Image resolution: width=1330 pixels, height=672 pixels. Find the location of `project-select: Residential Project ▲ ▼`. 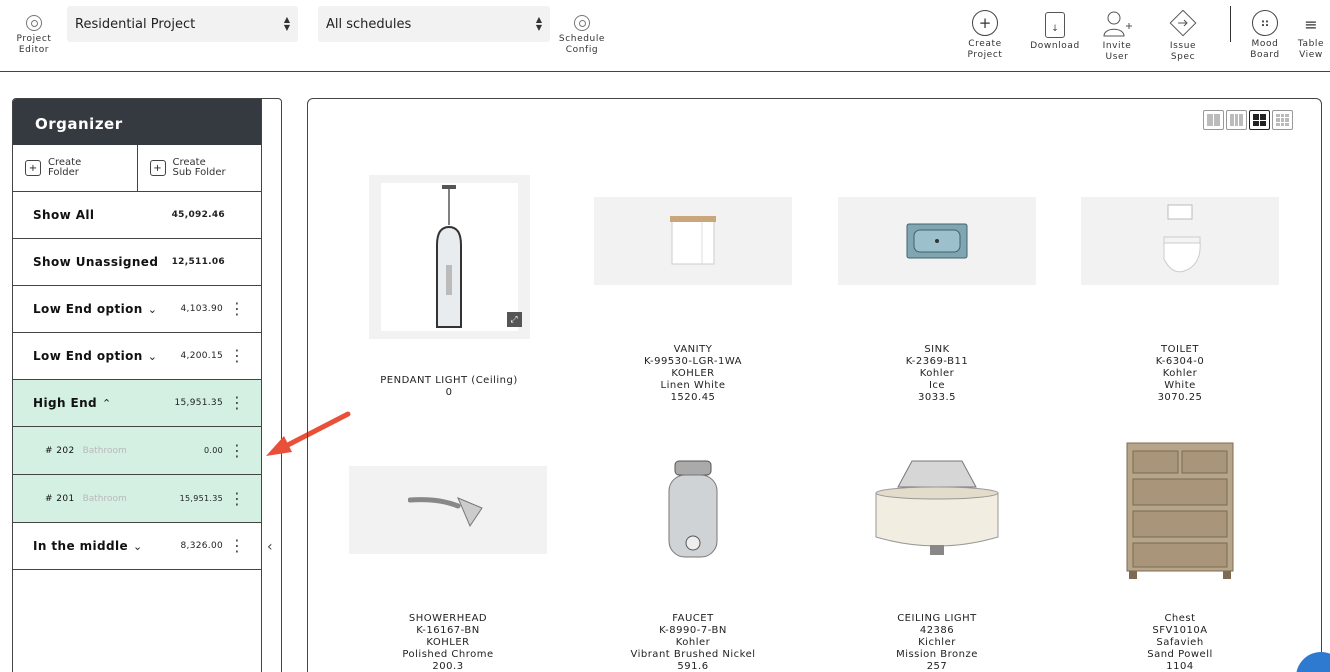

project-select: Residential Project ▲ ▼ is located at coordinates (182, 24).